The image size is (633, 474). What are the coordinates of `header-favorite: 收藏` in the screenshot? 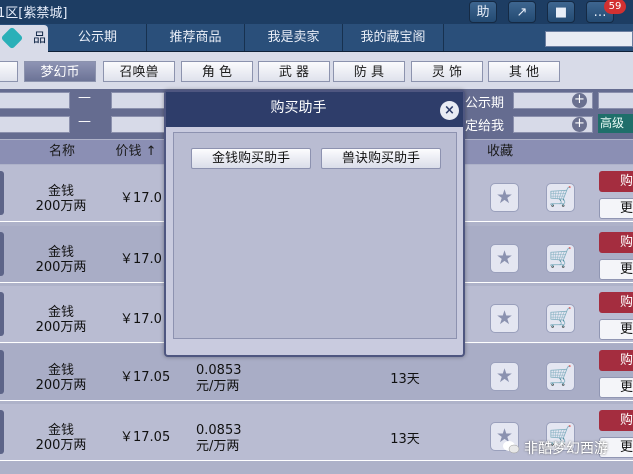 It's located at (499, 151).